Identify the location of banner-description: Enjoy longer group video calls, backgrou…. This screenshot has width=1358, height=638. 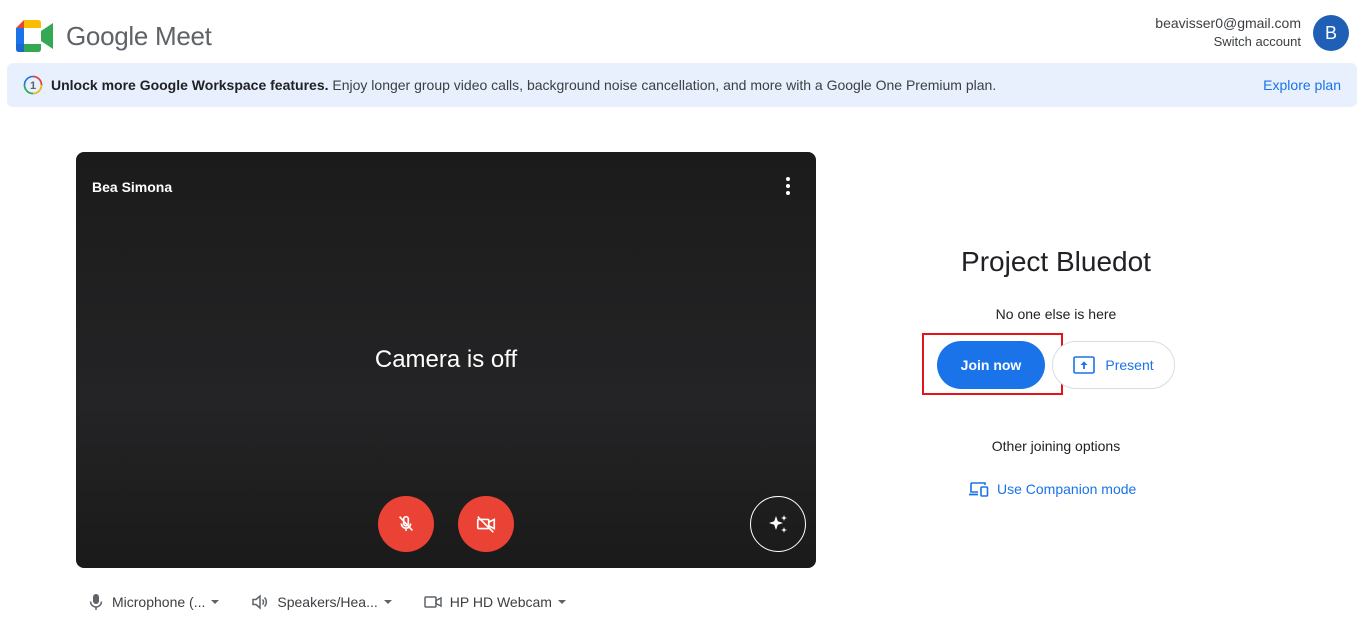
(662, 85).